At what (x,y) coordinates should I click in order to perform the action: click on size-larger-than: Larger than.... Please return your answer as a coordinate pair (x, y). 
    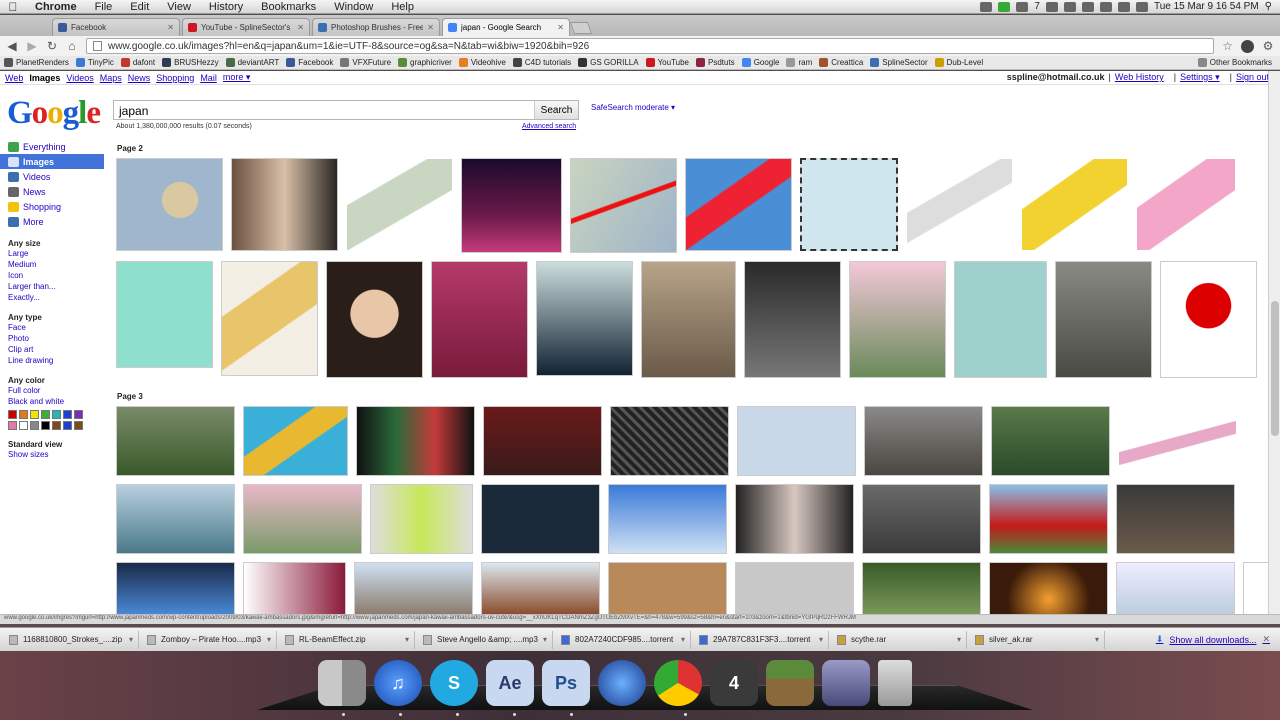
    Looking at the image, I should click on (52, 286).